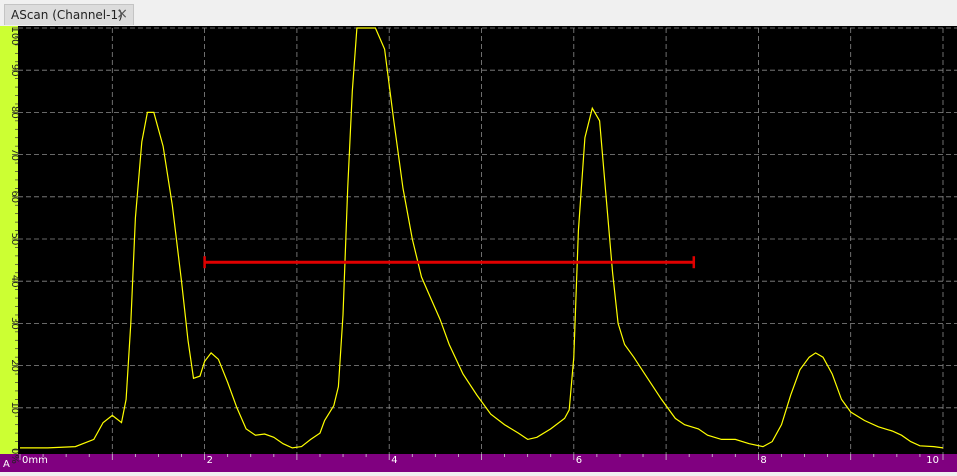 This screenshot has width=957, height=476. I want to click on amplitude-tick-label: 10, so click(14, 407).